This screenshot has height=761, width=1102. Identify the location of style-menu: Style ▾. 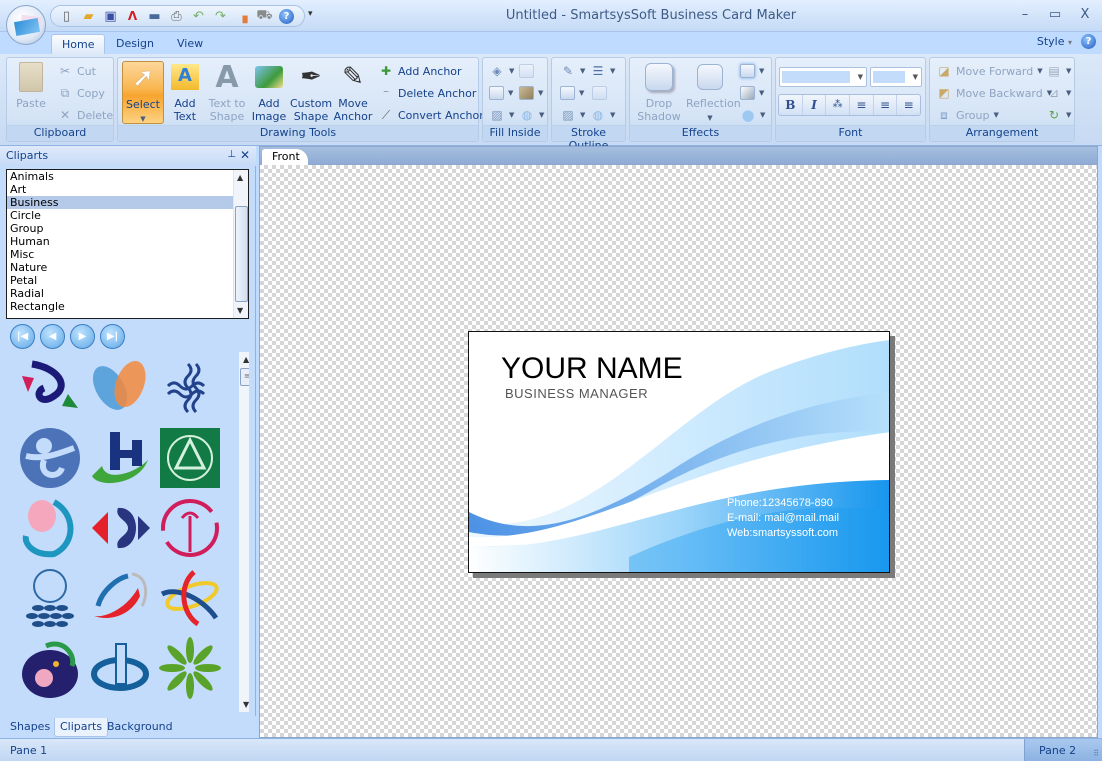
(1054, 41).